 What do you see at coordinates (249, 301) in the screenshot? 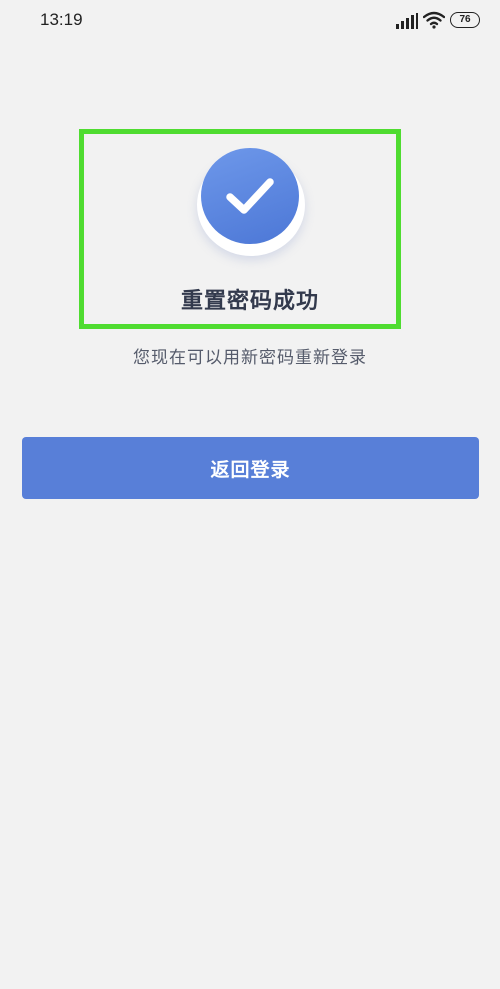
I see `page-title: 重置密码成功` at bounding box center [249, 301].